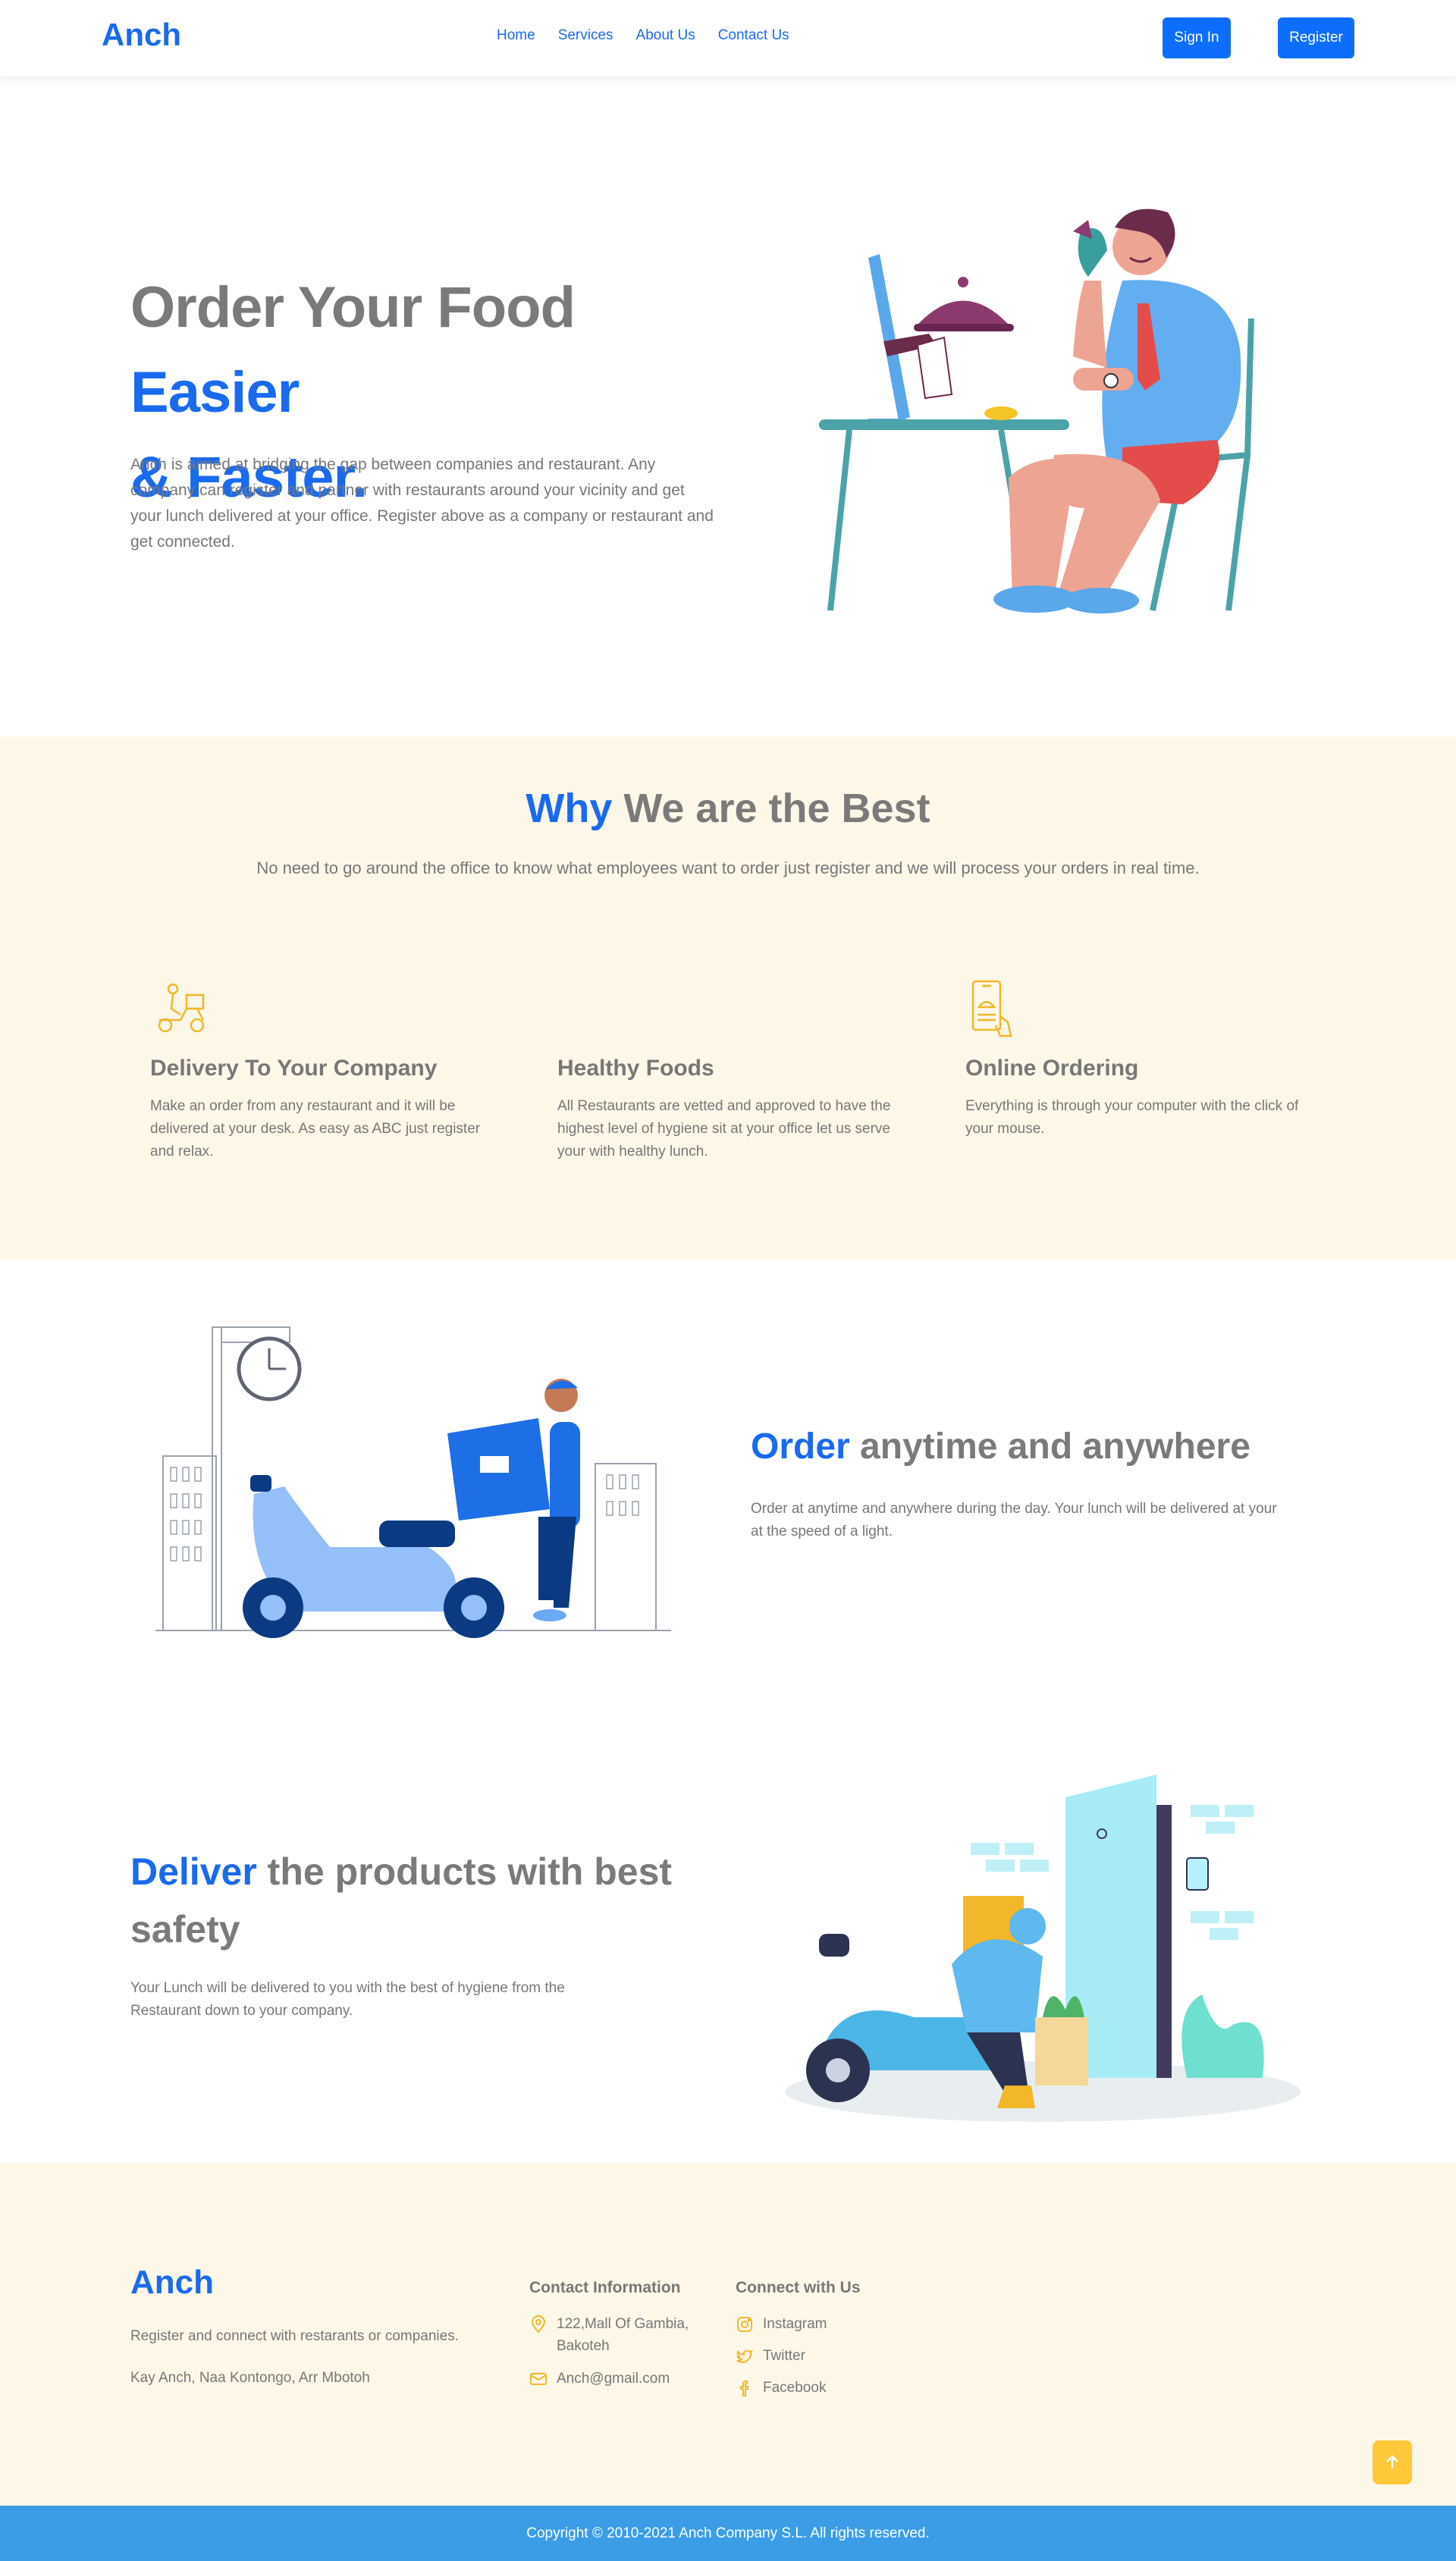 Image resolution: width=1456 pixels, height=2561 pixels. I want to click on social-link-instagram: Instagram, so click(781, 2324).